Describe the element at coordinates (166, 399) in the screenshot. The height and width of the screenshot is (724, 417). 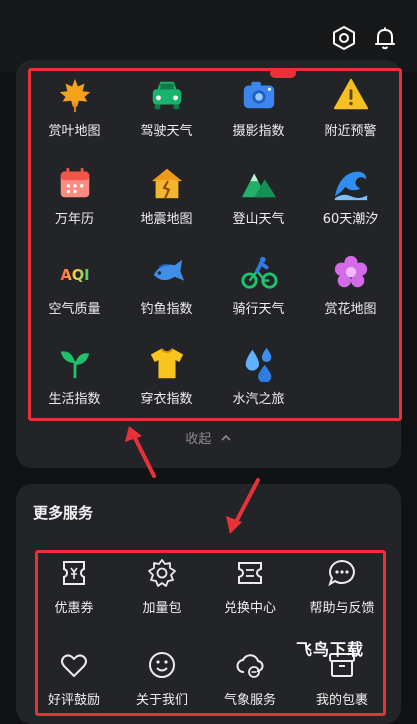
I see `service-label: 穿衣指数` at that location.